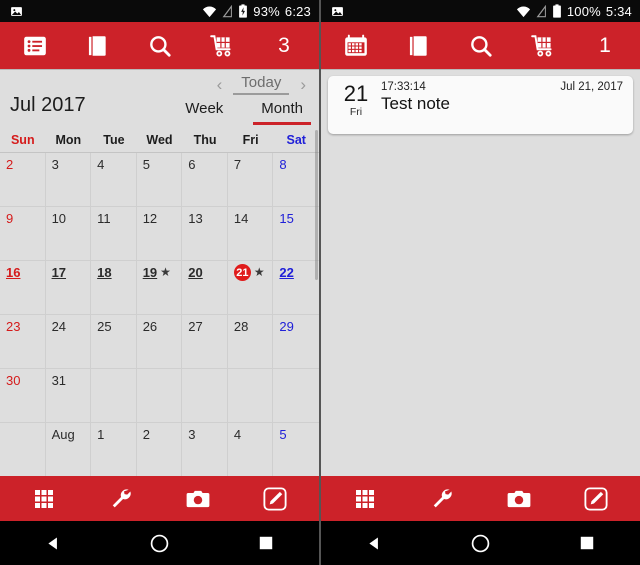  Describe the element at coordinates (114, 449) in the screenshot. I see `calendar-day-cell: 1` at that location.